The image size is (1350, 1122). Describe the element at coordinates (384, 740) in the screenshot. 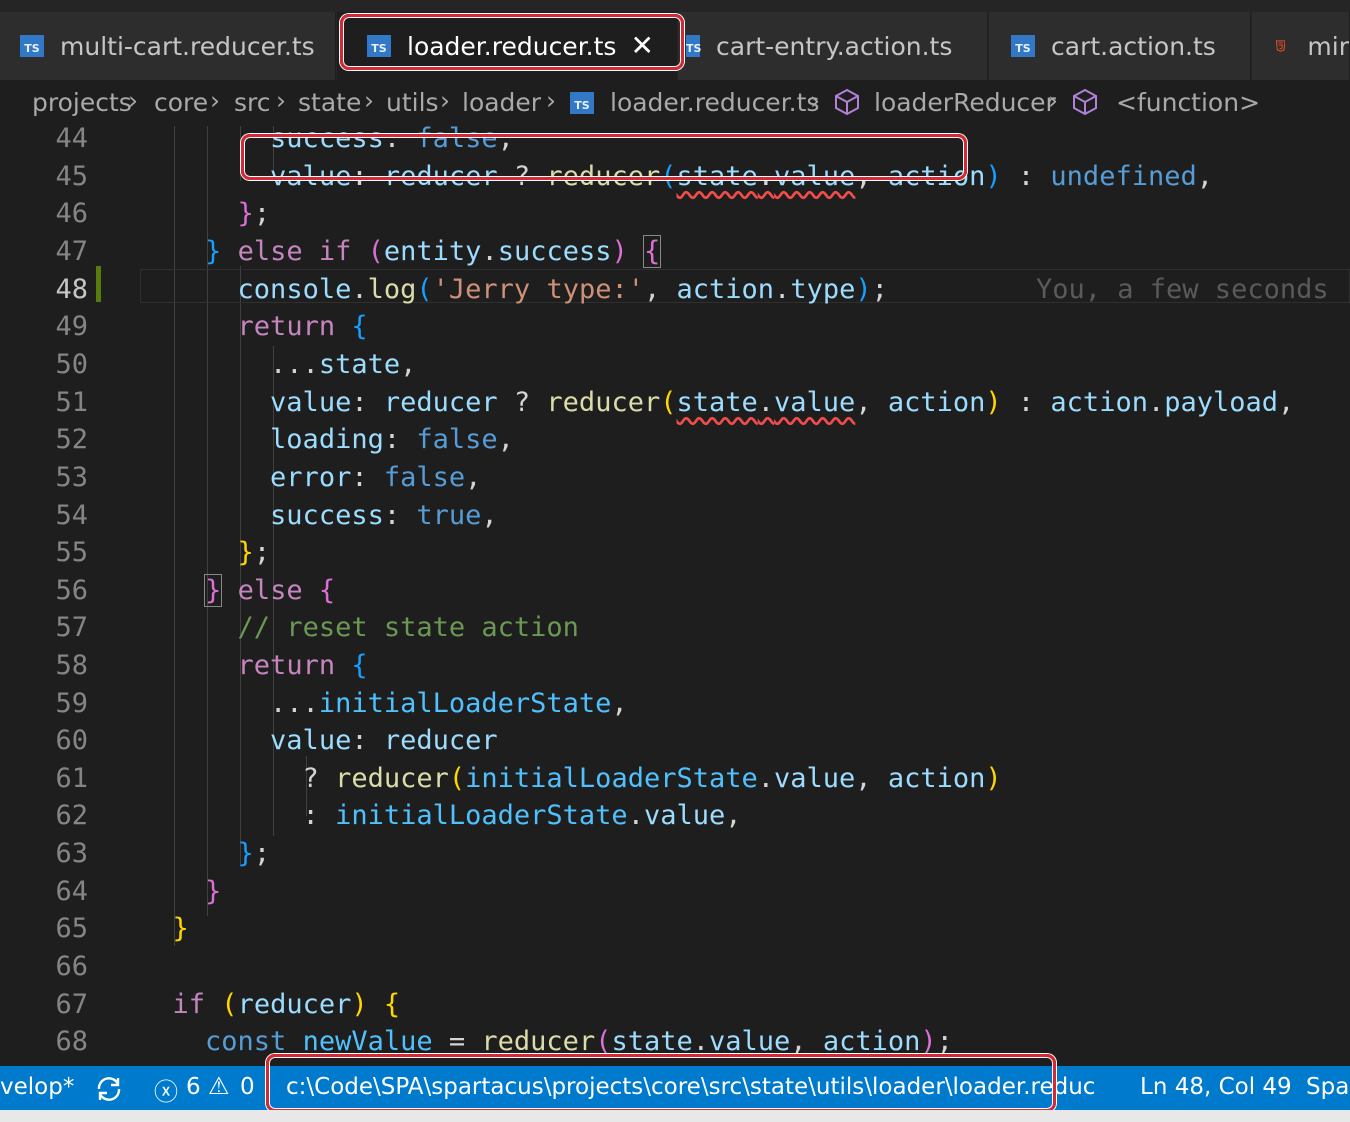

I see `code-text: value: reducer` at that location.